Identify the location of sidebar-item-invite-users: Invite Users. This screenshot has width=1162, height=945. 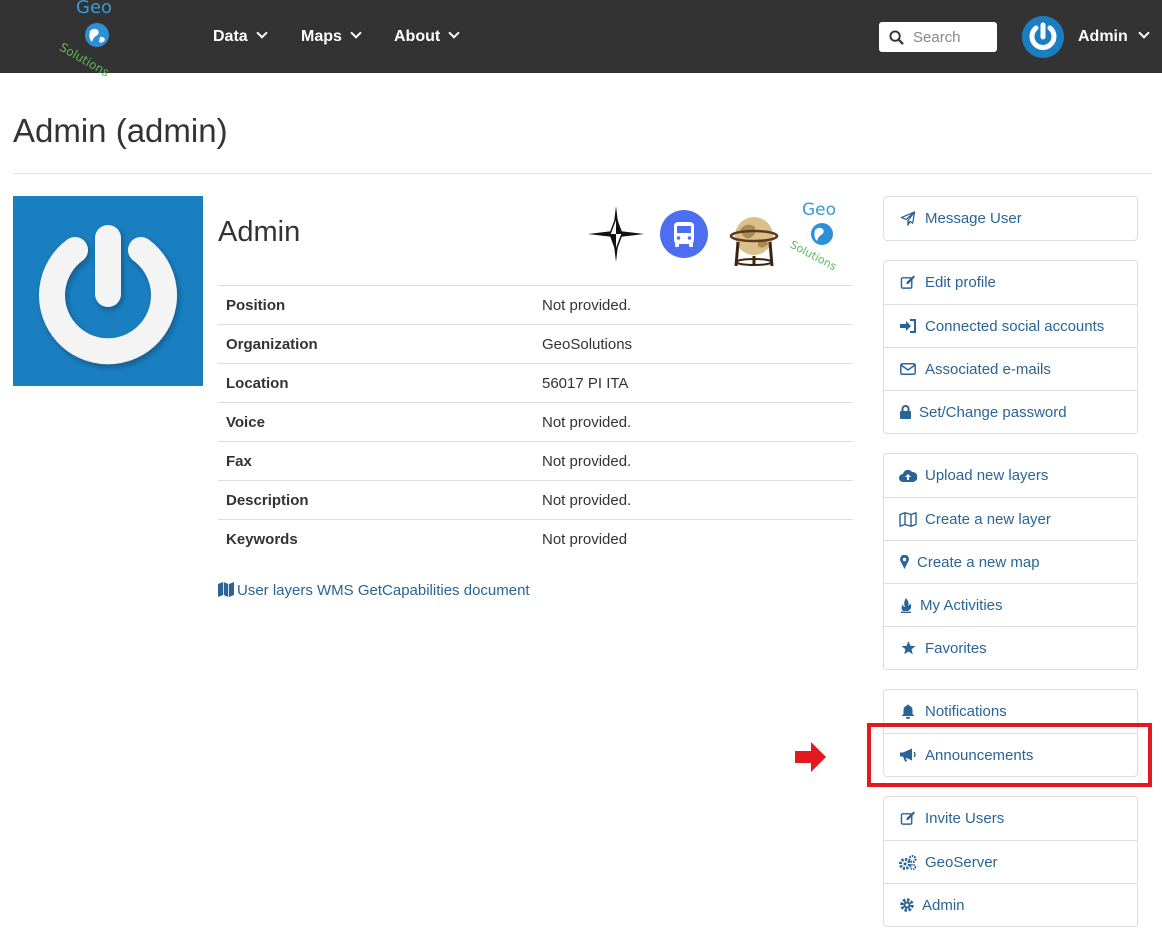
(1010, 818).